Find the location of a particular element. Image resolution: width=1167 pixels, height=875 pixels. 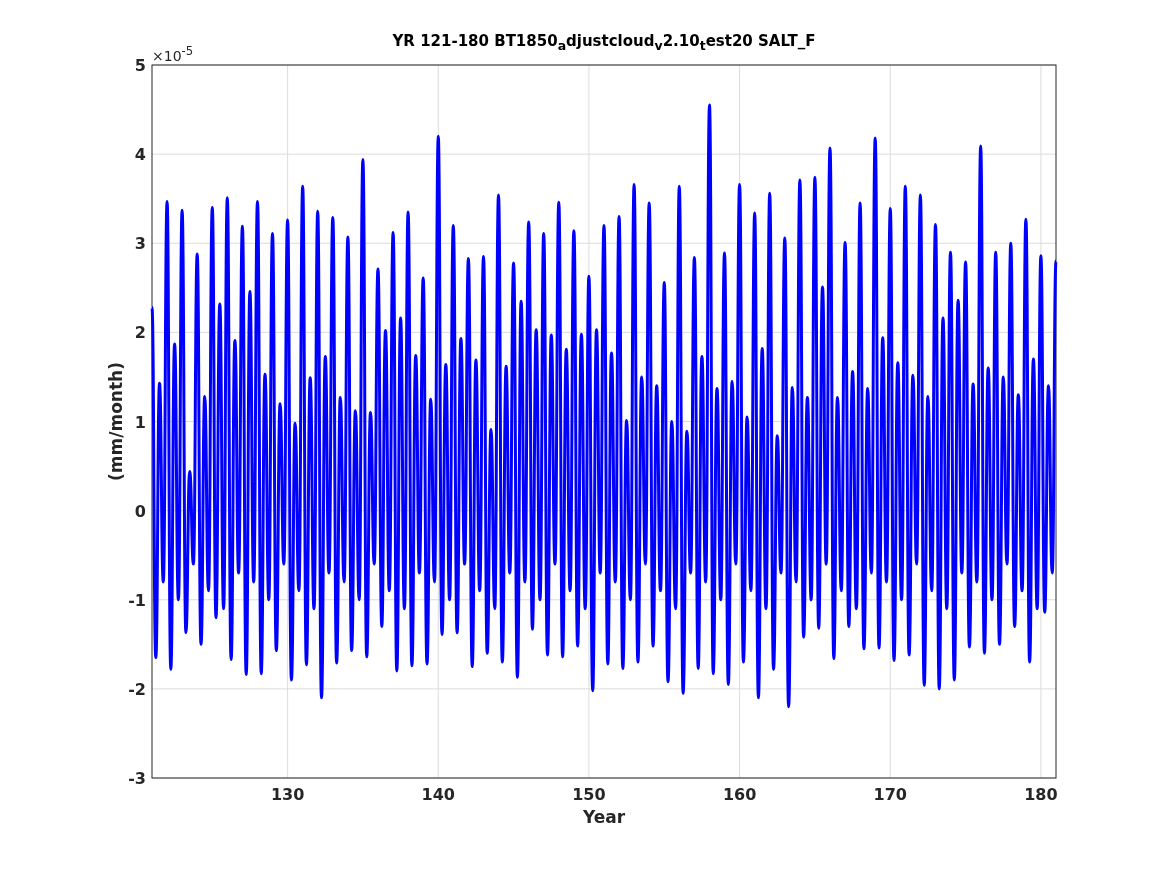

tick-label: 170 is located at coordinates (890, 794).